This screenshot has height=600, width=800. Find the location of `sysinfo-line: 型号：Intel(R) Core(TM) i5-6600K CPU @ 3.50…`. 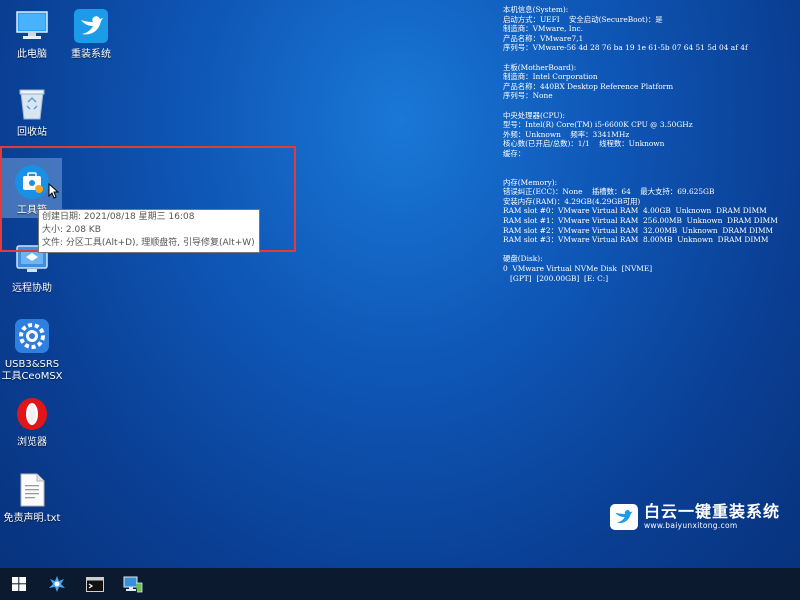

sysinfo-line: 型号：Intel(R) Core(TM) i5-6600K CPU @ 3.50… is located at coordinates (598, 125).